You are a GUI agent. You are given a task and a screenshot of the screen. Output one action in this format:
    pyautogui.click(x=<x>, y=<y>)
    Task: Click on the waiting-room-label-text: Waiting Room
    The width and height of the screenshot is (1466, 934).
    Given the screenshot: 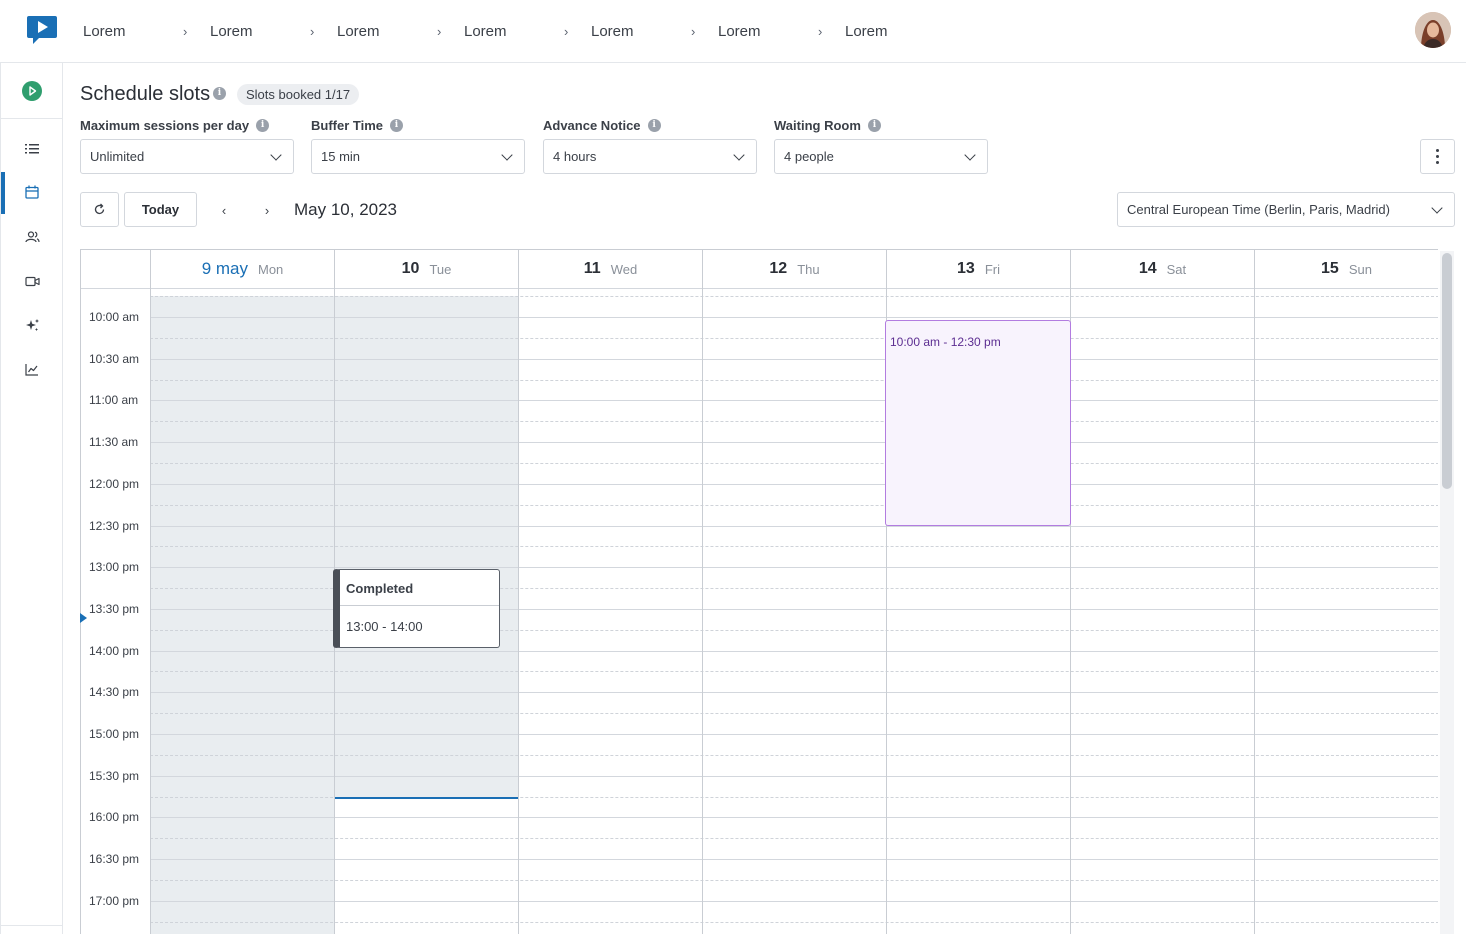 What is the action you would take?
    pyautogui.click(x=817, y=125)
    